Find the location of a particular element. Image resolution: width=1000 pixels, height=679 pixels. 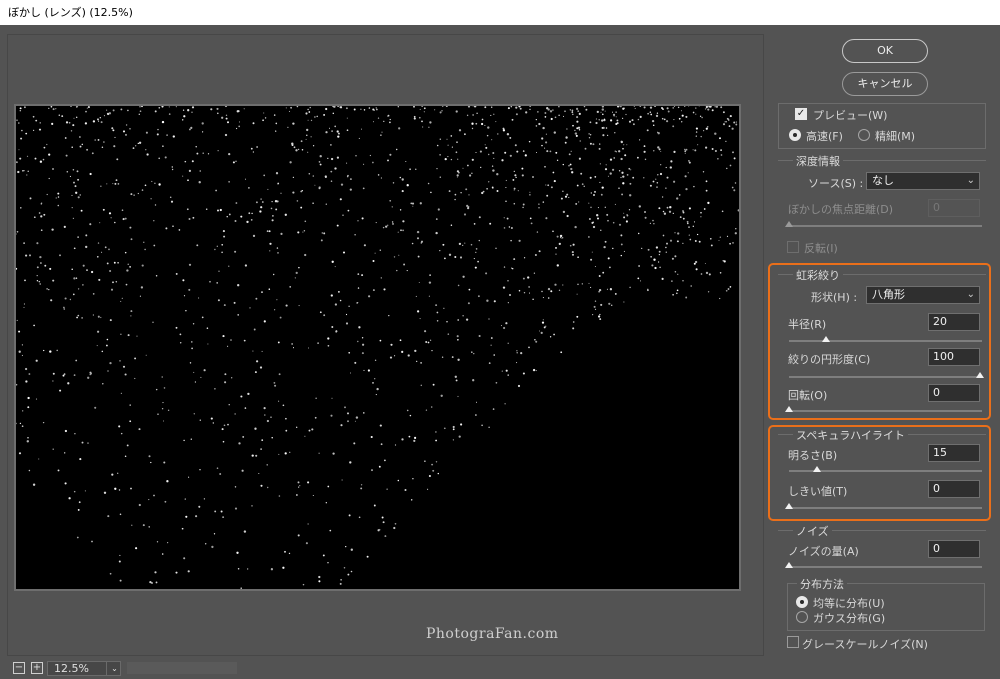

preview-checkbox: ✓ is located at coordinates (801, 114).